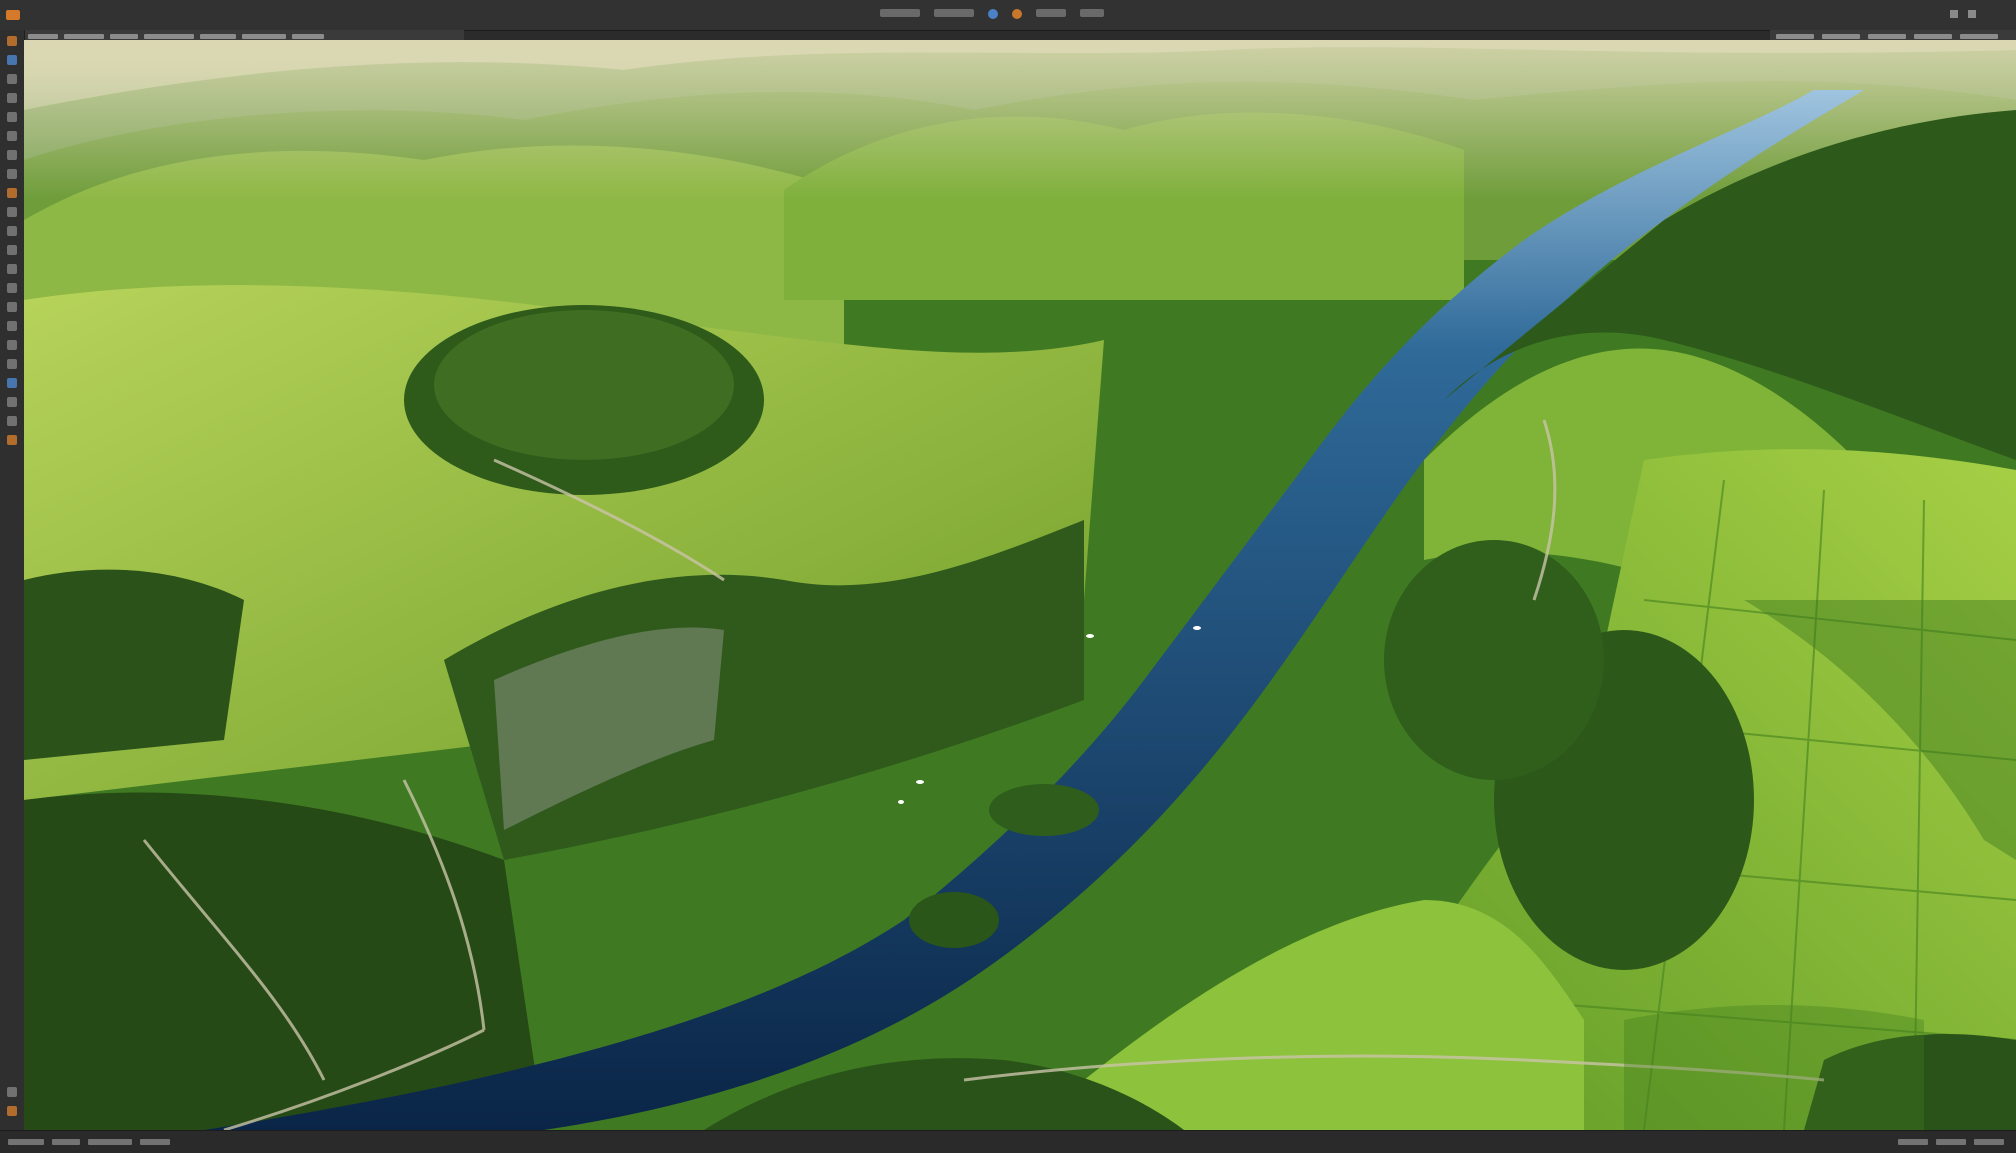 The height and width of the screenshot is (1153, 2016). Describe the element at coordinates (12, 440) in the screenshot. I see `quick-mask-icon` at that location.